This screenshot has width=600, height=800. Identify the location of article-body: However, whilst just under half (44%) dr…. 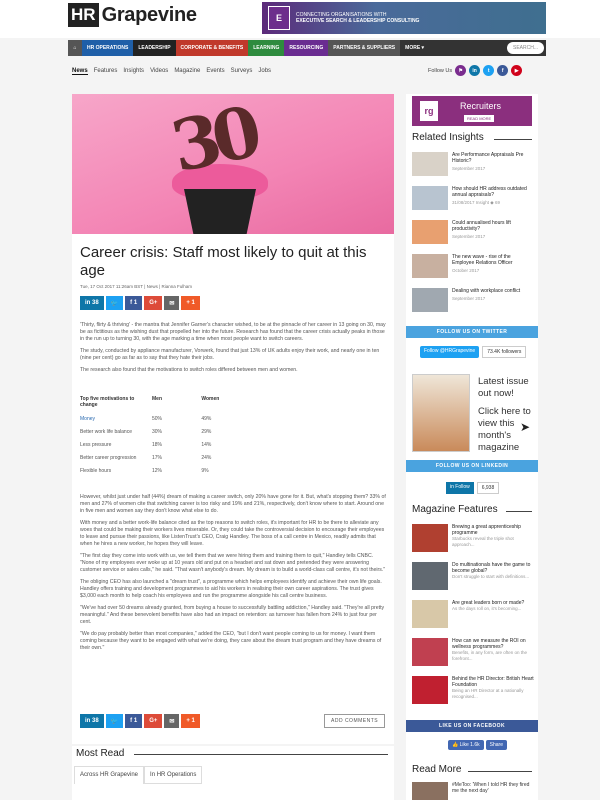
(234, 575).